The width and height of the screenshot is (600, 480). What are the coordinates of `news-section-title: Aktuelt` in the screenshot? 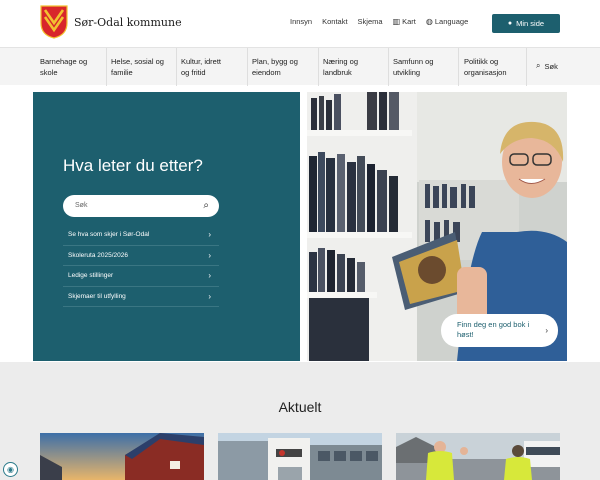 It's located at (300, 407).